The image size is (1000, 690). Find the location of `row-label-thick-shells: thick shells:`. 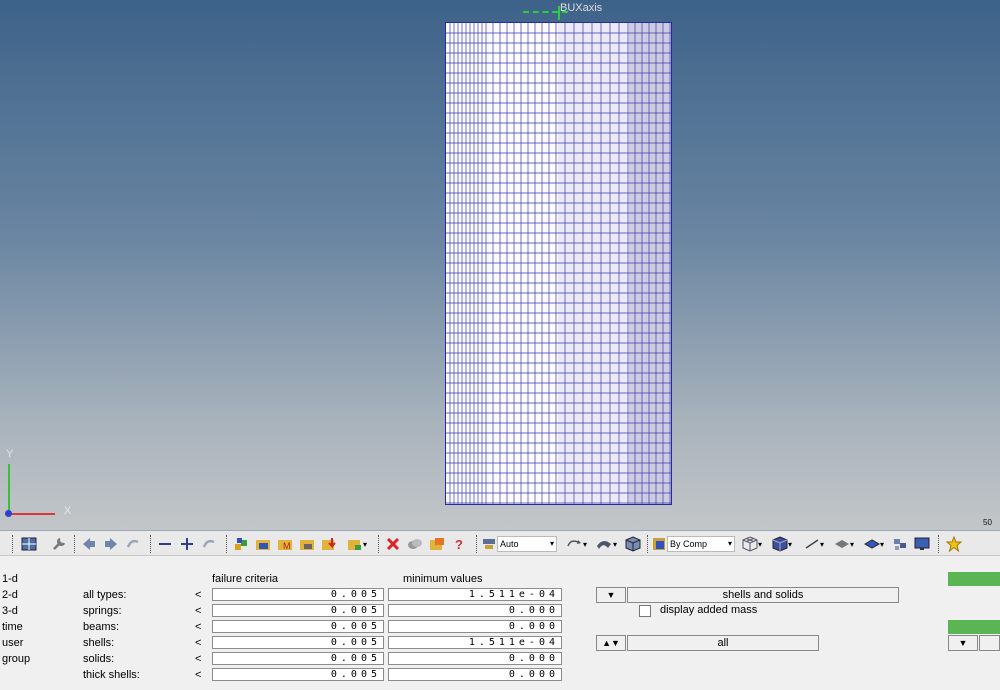

row-label-thick-shells: thick shells: is located at coordinates (111, 675).